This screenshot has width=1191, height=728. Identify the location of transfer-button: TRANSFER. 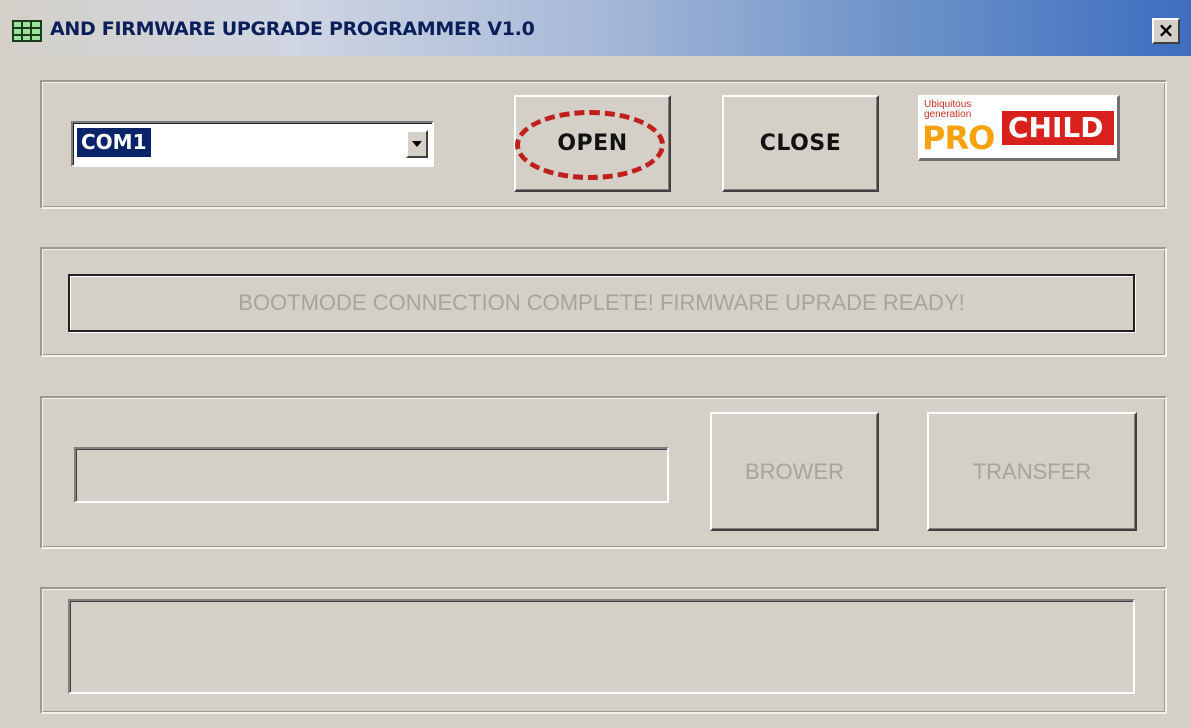
(1032, 471).